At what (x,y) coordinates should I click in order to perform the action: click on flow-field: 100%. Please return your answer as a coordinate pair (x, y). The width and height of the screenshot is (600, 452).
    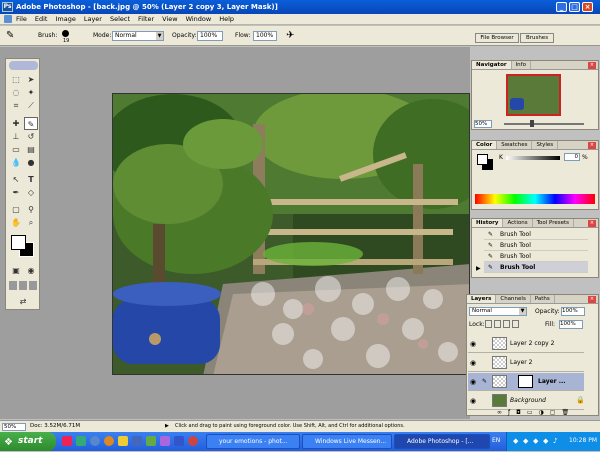
    Looking at the image, I should click on (265, 36).